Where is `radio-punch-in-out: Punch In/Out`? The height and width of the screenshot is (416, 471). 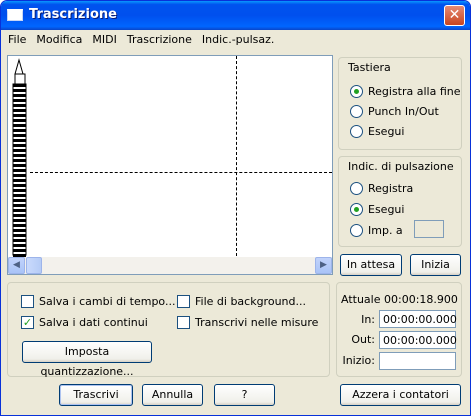 radio-punch-in-out: Punch In/Out is located at coordinates (394, 111).